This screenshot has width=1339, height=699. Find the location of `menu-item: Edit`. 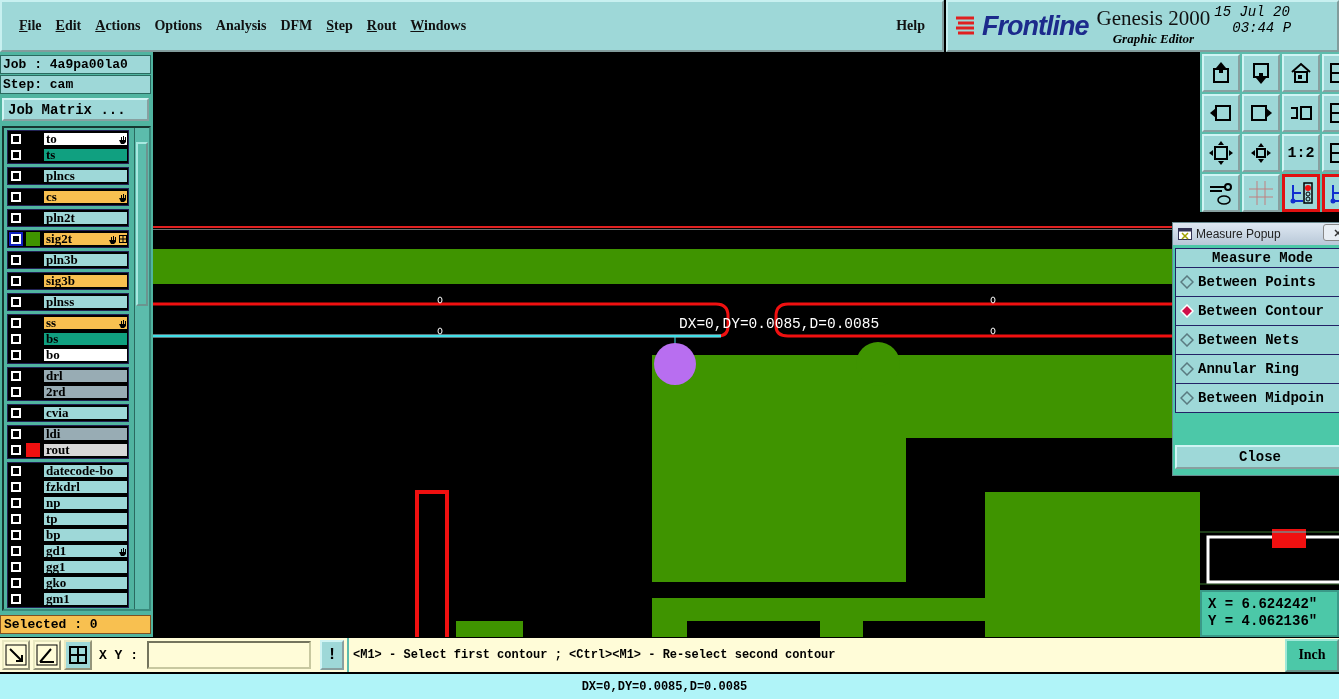

menu-item: Edit is located at coordinates (68, 26).